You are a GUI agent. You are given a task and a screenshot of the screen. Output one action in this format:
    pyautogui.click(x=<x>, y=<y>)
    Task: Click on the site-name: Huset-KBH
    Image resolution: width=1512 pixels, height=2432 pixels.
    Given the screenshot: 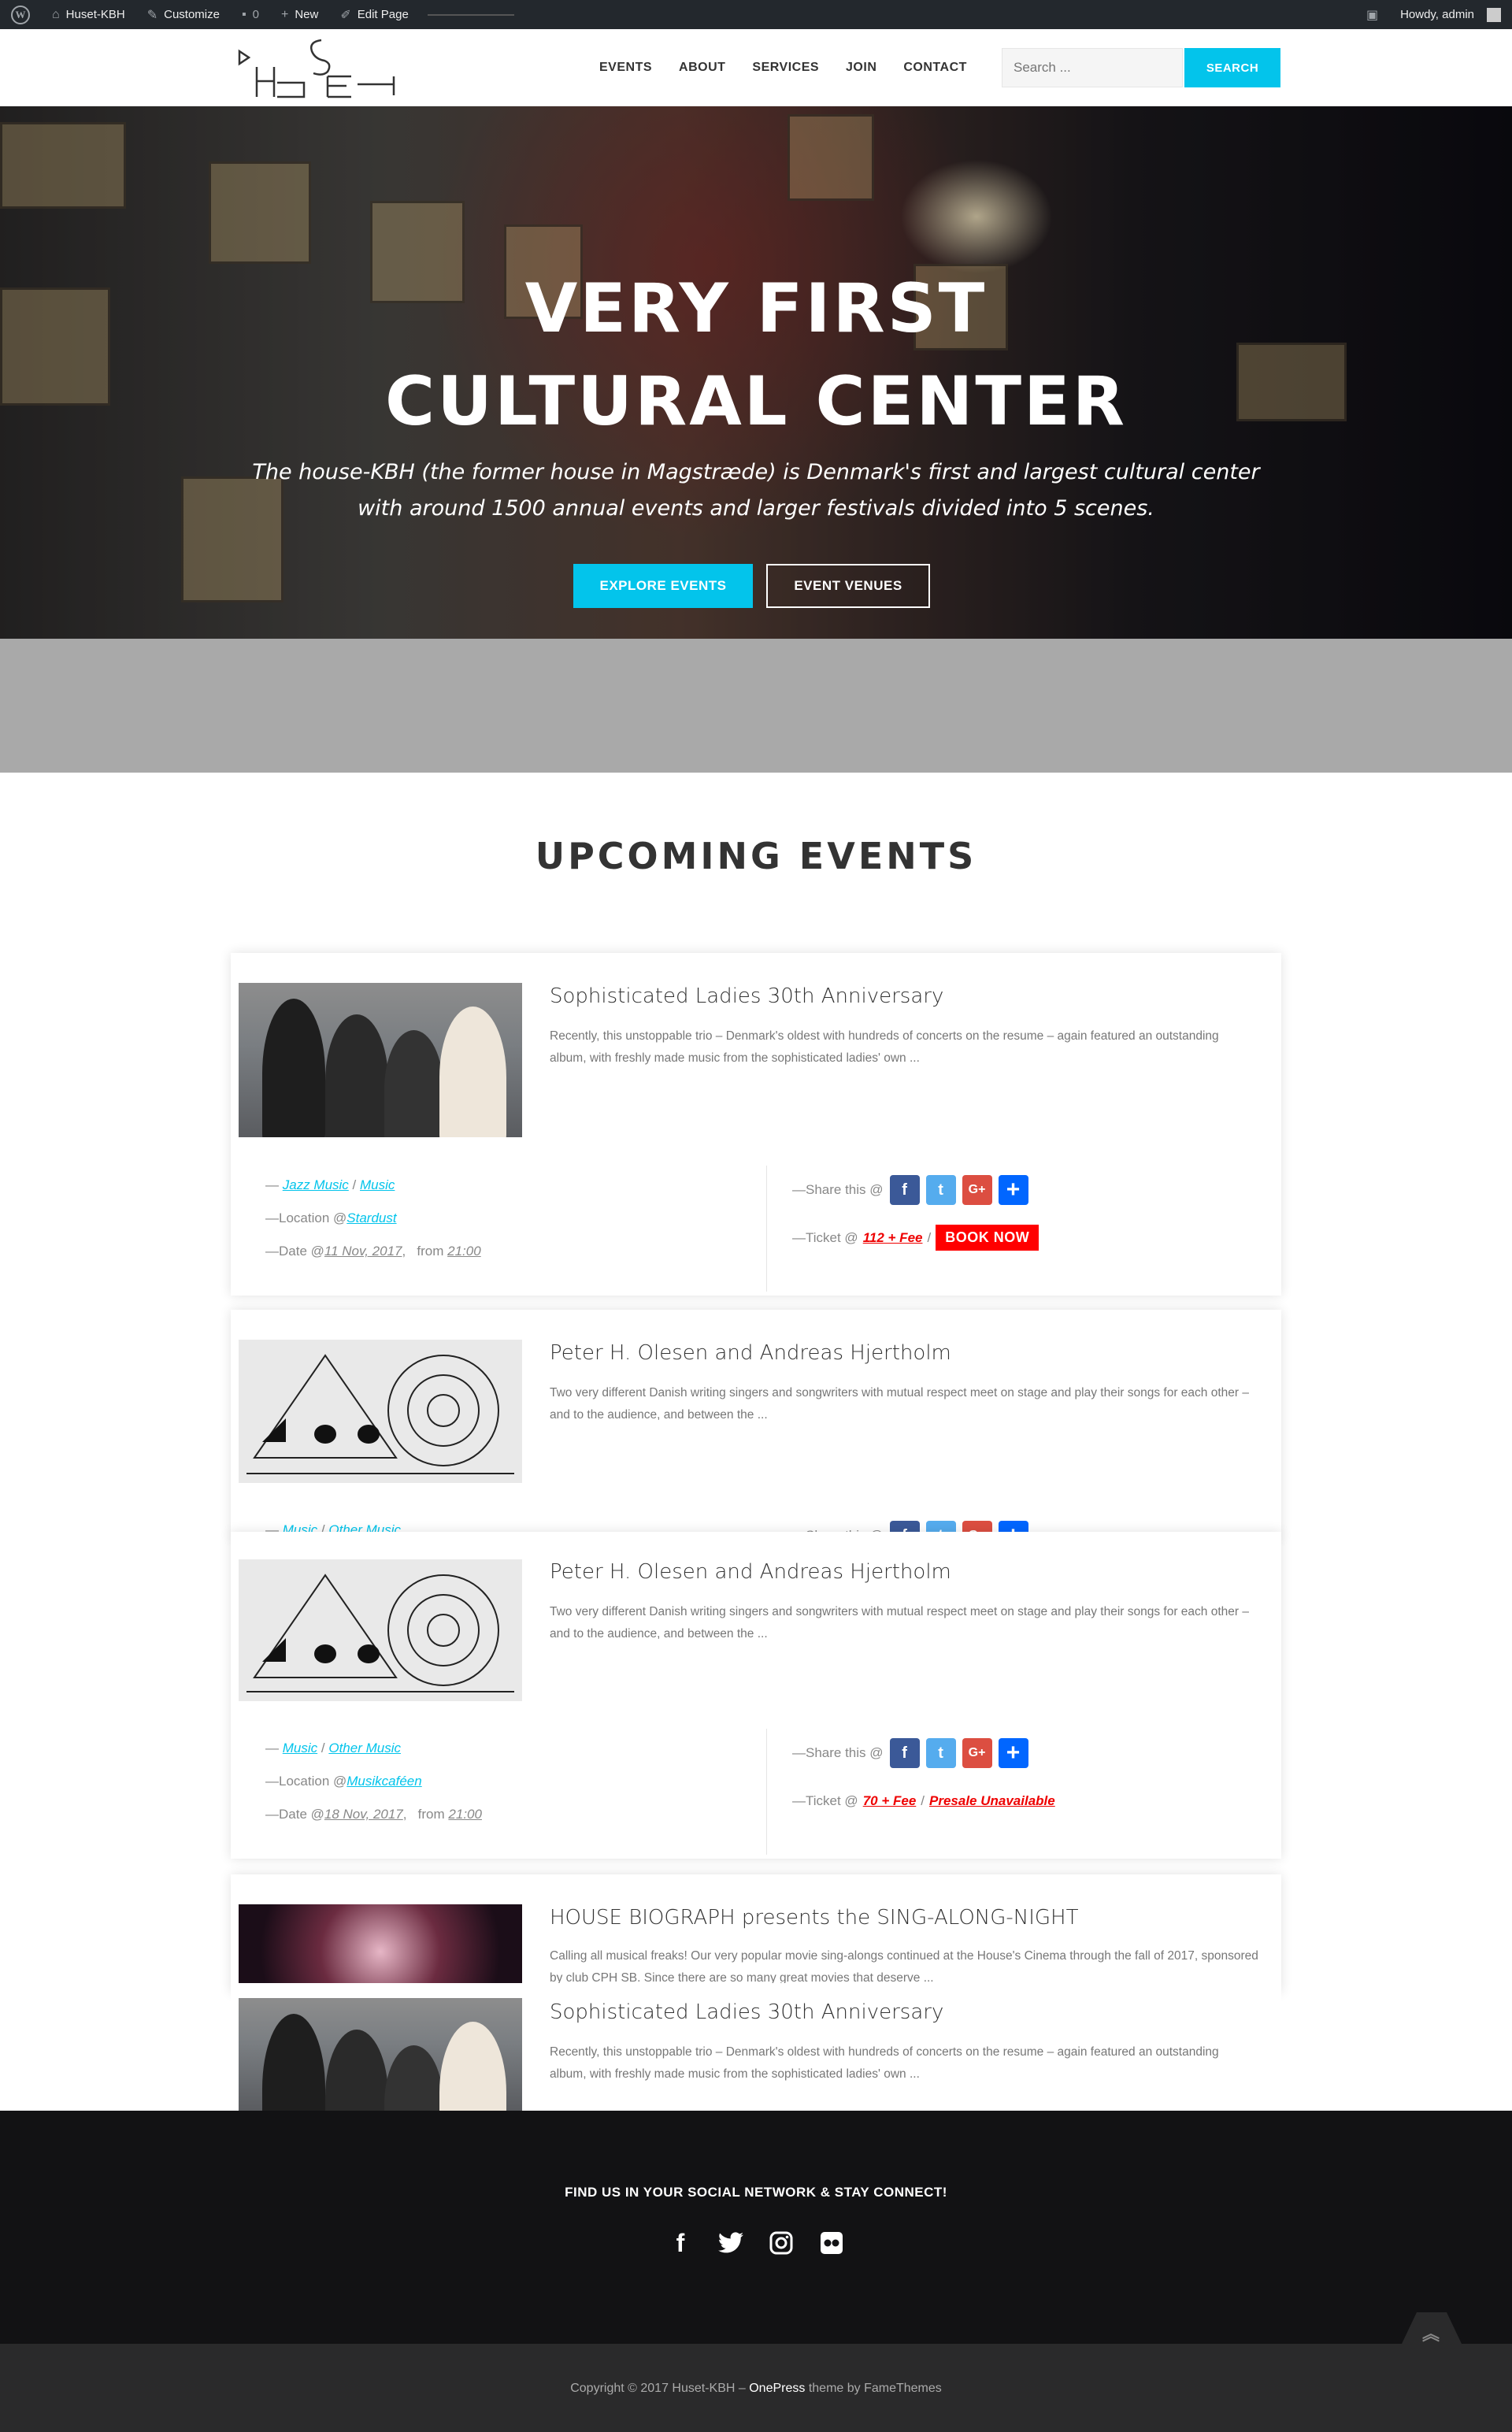 What is the action you would take?
    pyautogui.click(x=95, y=14)
    